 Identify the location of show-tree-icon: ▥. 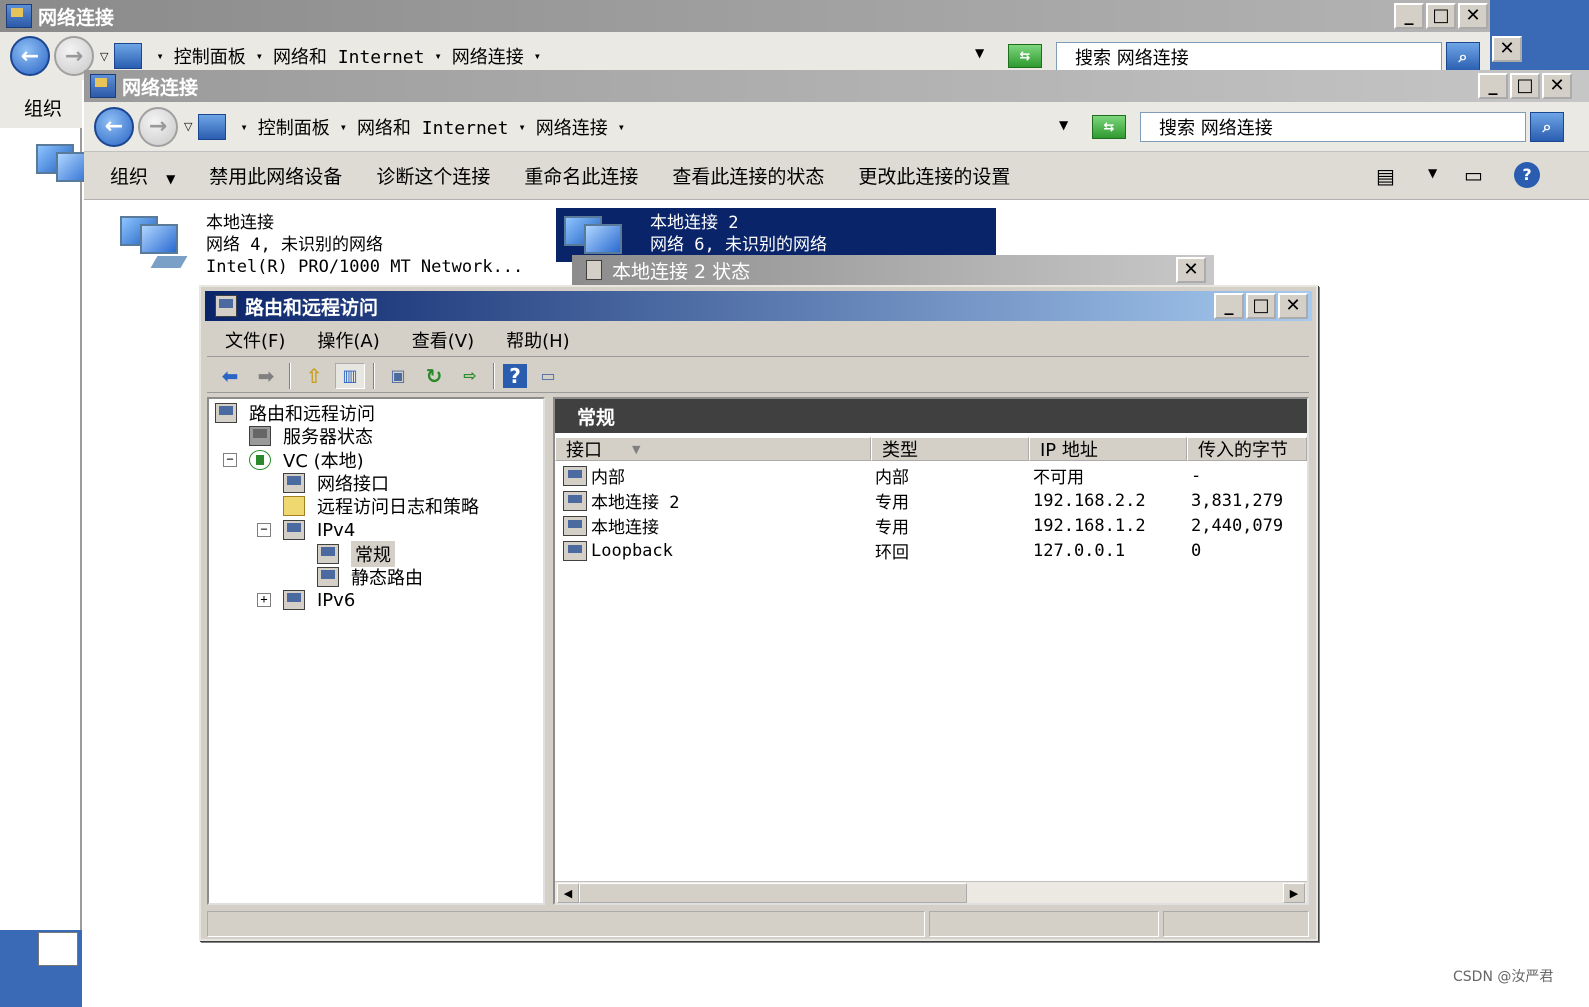
(350, 375).